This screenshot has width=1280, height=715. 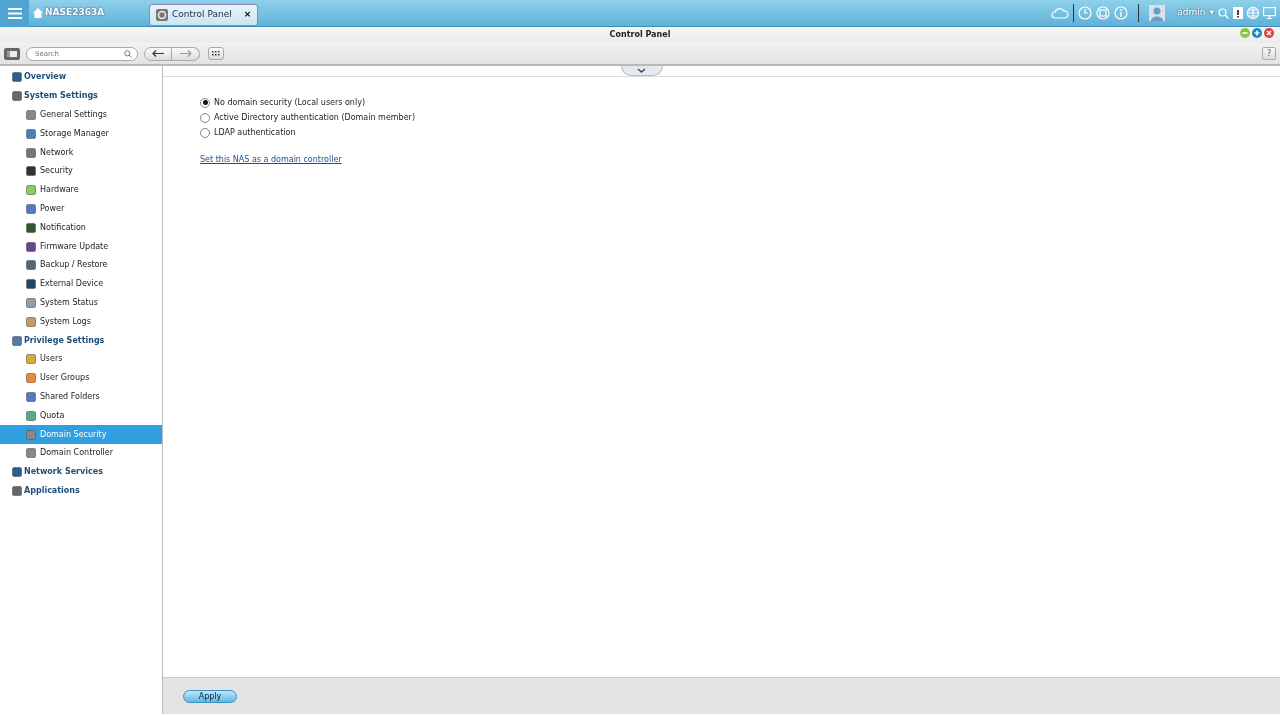 I want to click on sidebar-item: Domain Controller, so click(x=81, y=453).